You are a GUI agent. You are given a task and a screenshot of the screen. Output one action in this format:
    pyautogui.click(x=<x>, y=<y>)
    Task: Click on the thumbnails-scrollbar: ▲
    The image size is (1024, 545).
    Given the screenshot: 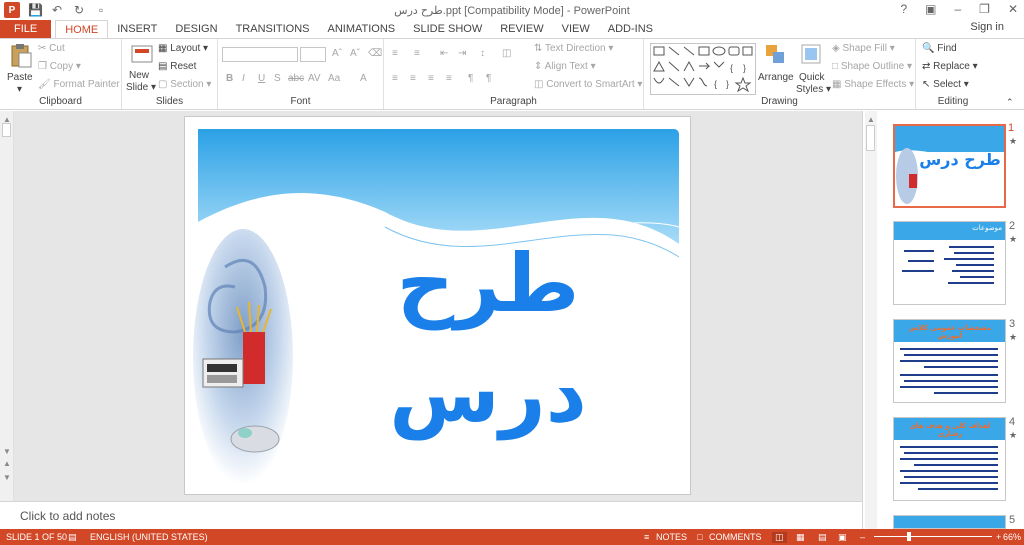 What is the action you would take?
    pyautogui.click(x=871, y=320)
    